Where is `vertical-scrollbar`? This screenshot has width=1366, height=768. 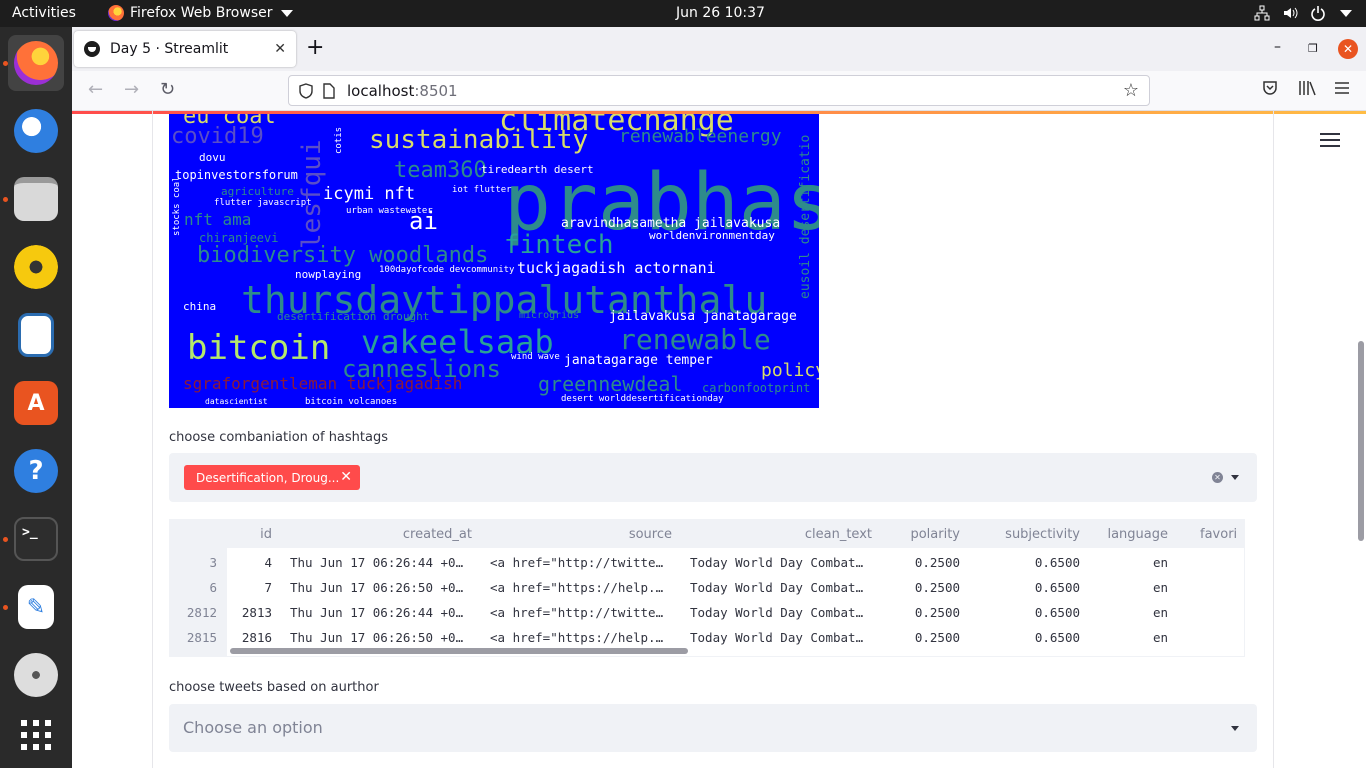 vertical-scrollbar is located at coordinates (1361, 441).